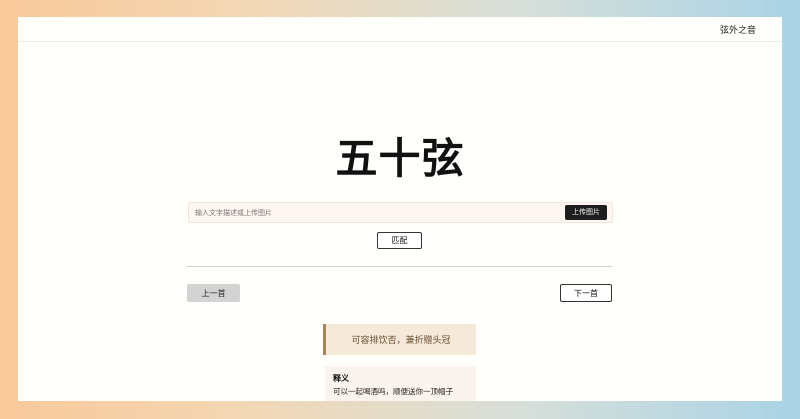  I want to click on top-bar: 弦外之音, so click(400, 29).